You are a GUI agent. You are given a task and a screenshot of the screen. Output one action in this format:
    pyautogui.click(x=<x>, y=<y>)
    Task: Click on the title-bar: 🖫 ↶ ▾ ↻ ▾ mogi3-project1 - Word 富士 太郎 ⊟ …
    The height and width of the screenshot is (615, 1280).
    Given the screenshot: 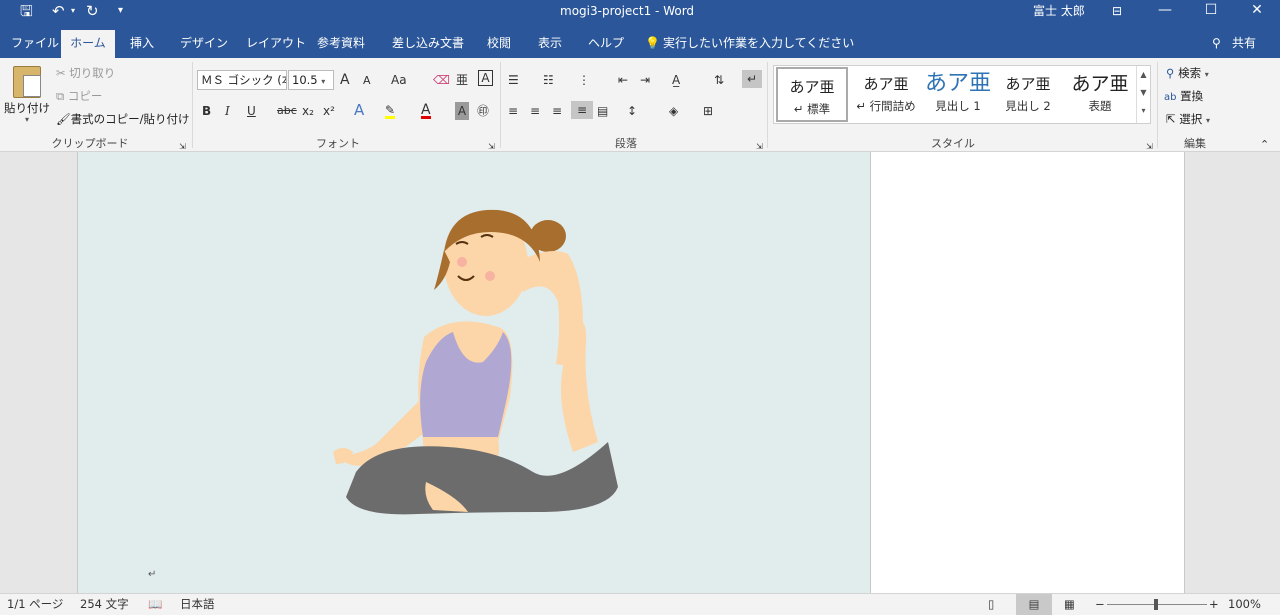 What is the action you would take?
    pyautogui.click(x=640, y=15)
    